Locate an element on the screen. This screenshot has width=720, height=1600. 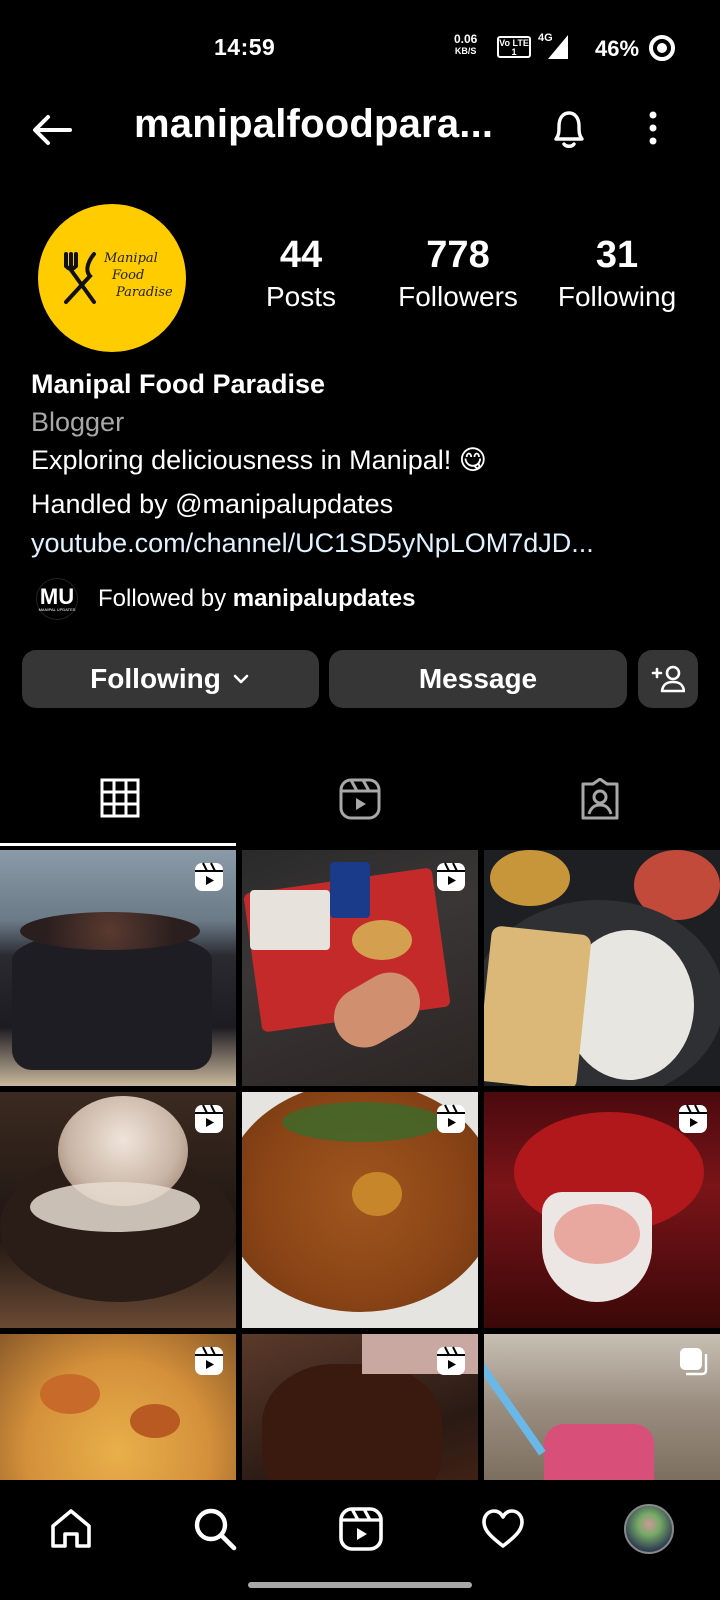
following-button: Following is located at coordinates (170, 679).